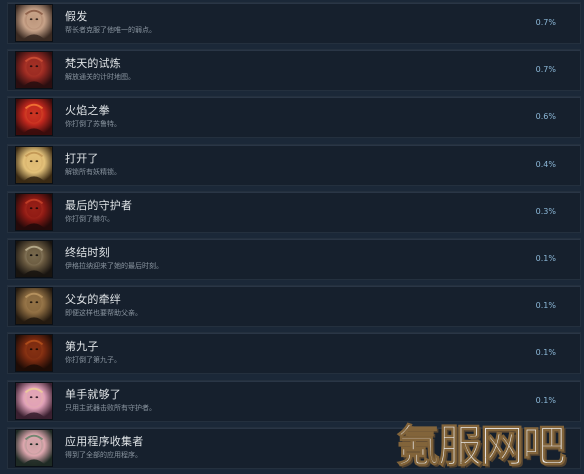 The width and height of the screenshot is (584, 474). Describe the element at coordinates (87, 252) in the screenshot. I see `achievement-title: 终结时刻` at that location.